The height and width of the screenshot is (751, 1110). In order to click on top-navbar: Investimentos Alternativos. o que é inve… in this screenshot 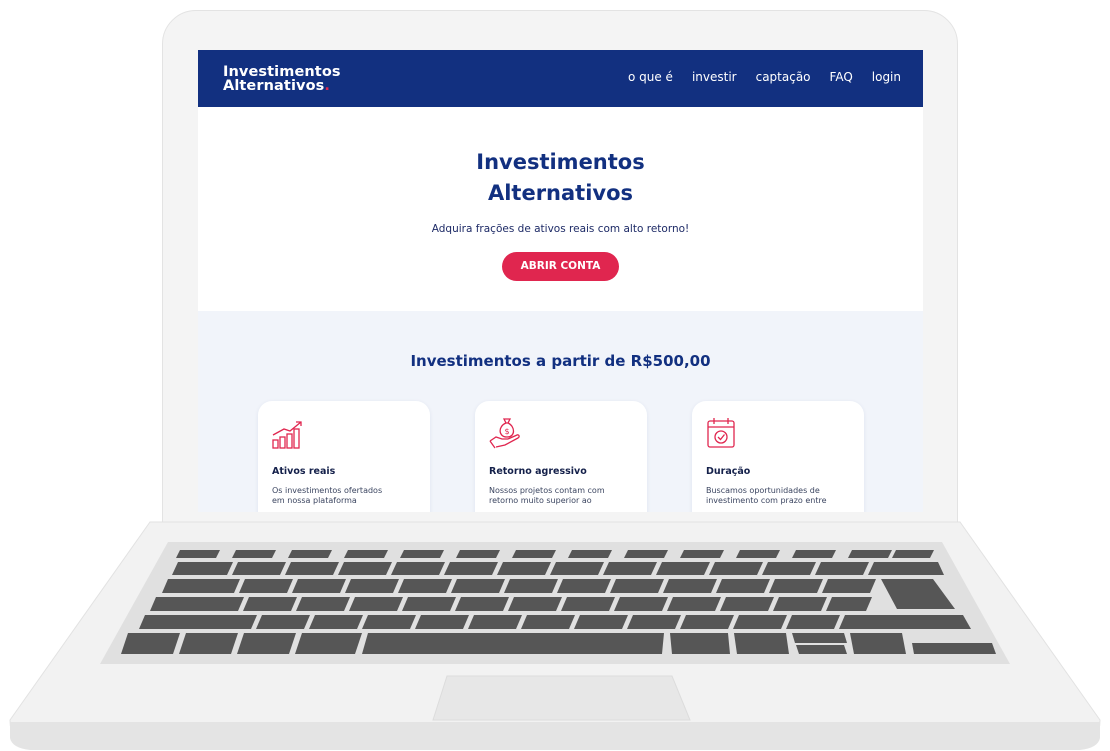, I will do `click(560, 78)`.